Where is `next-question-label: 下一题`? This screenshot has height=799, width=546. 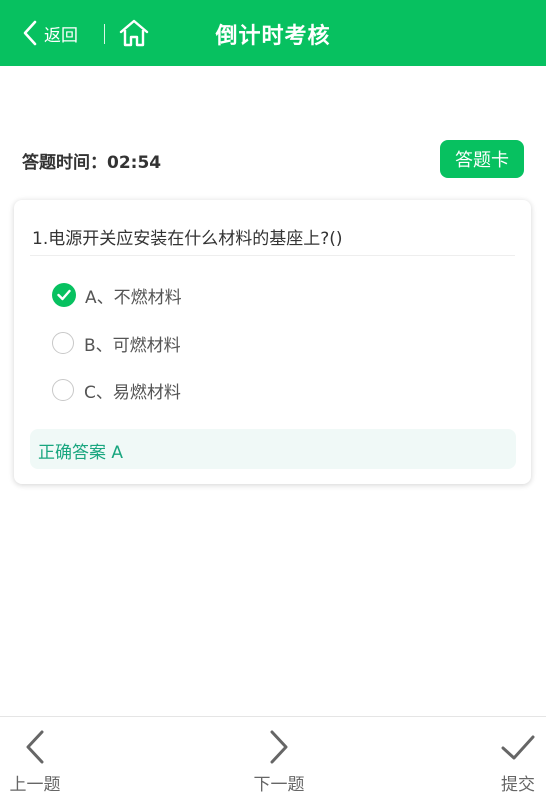
next-question-label: 下一题 is located at coordinates (279, 785).